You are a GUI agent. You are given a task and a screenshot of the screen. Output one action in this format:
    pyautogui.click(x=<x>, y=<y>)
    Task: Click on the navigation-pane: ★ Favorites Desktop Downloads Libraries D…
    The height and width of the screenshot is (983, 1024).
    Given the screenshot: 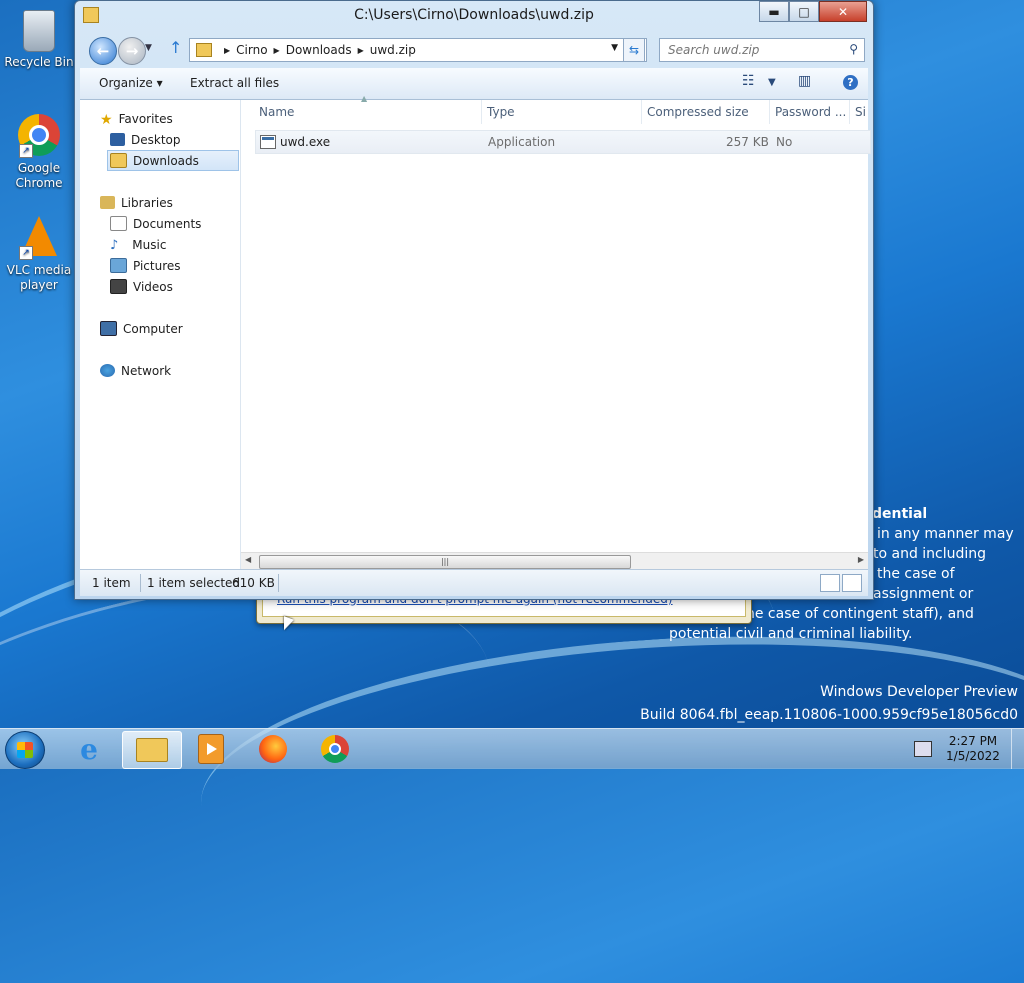 What is the action you would take?
    pyautogui.click(x=160, y=334)
    